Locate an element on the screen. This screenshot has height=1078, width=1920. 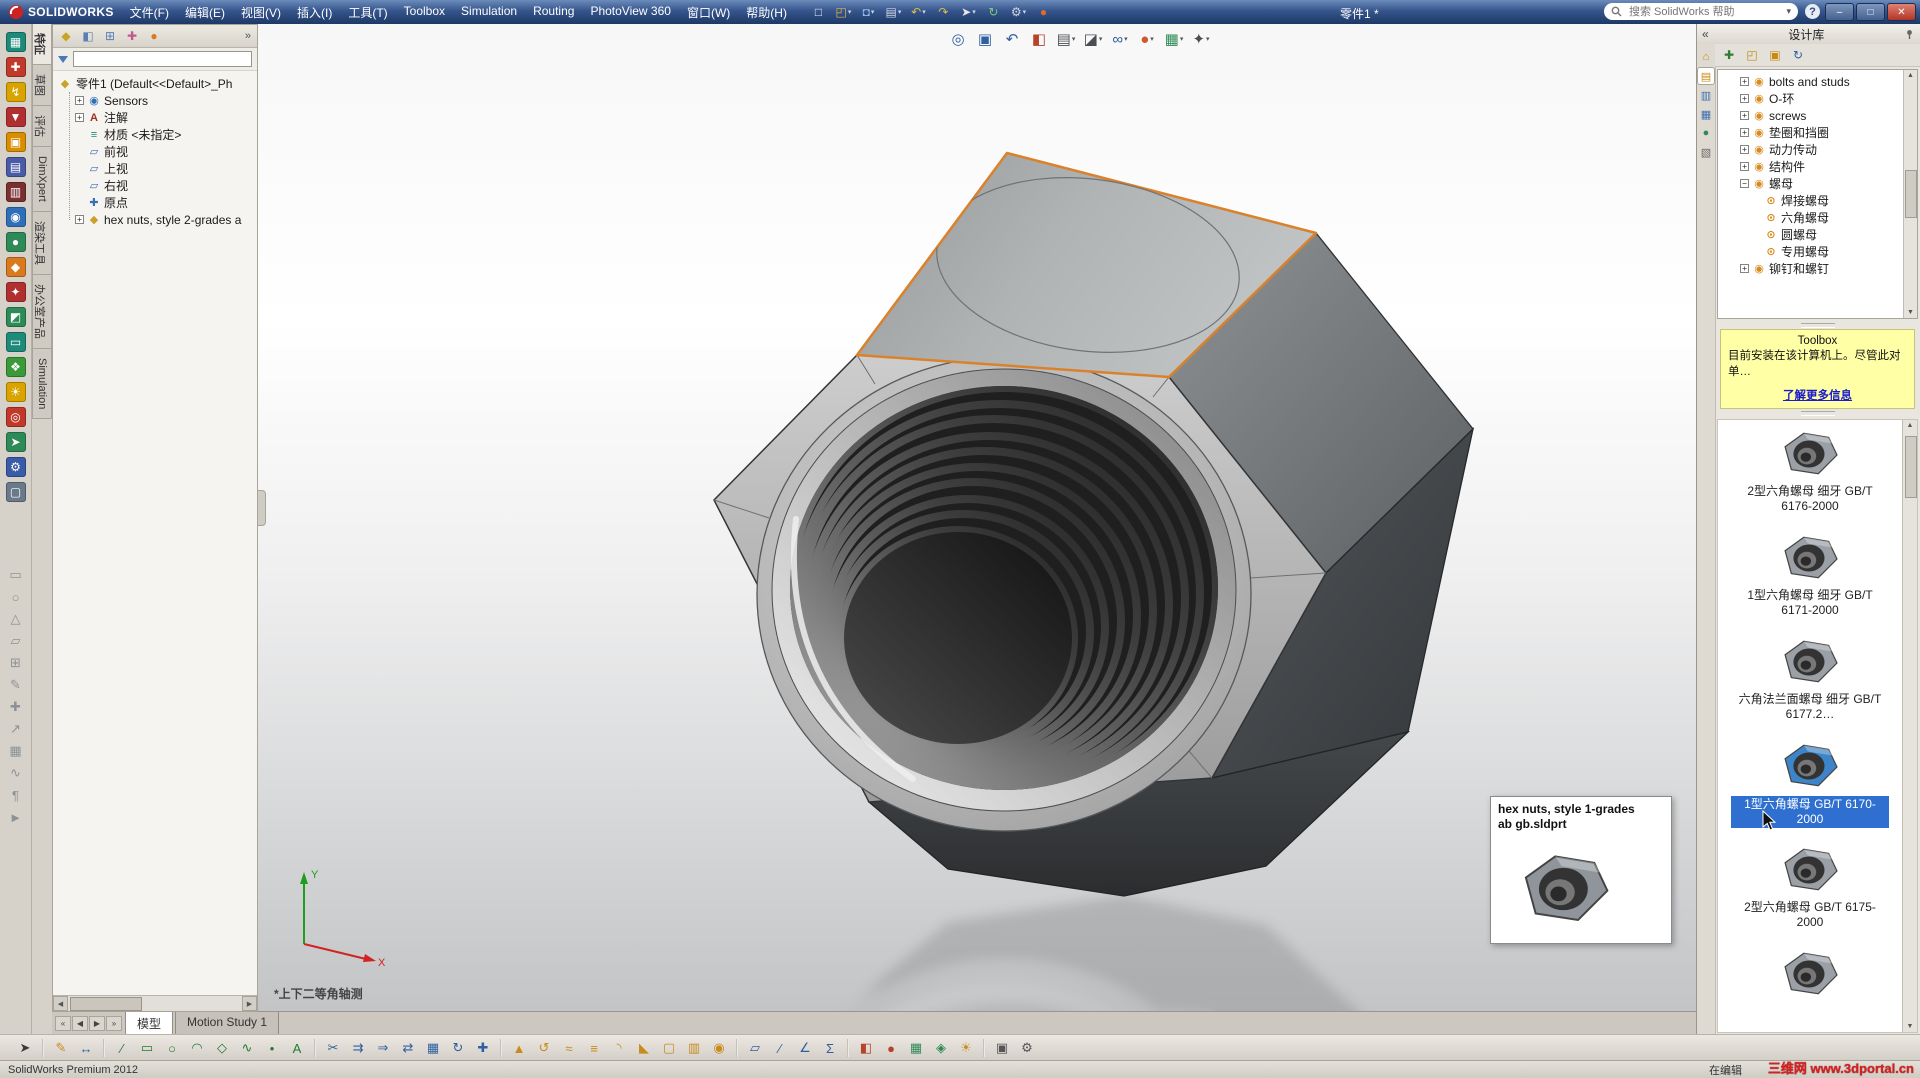
commandmanager-tab: Simulation is located at coordinates (42, 384).